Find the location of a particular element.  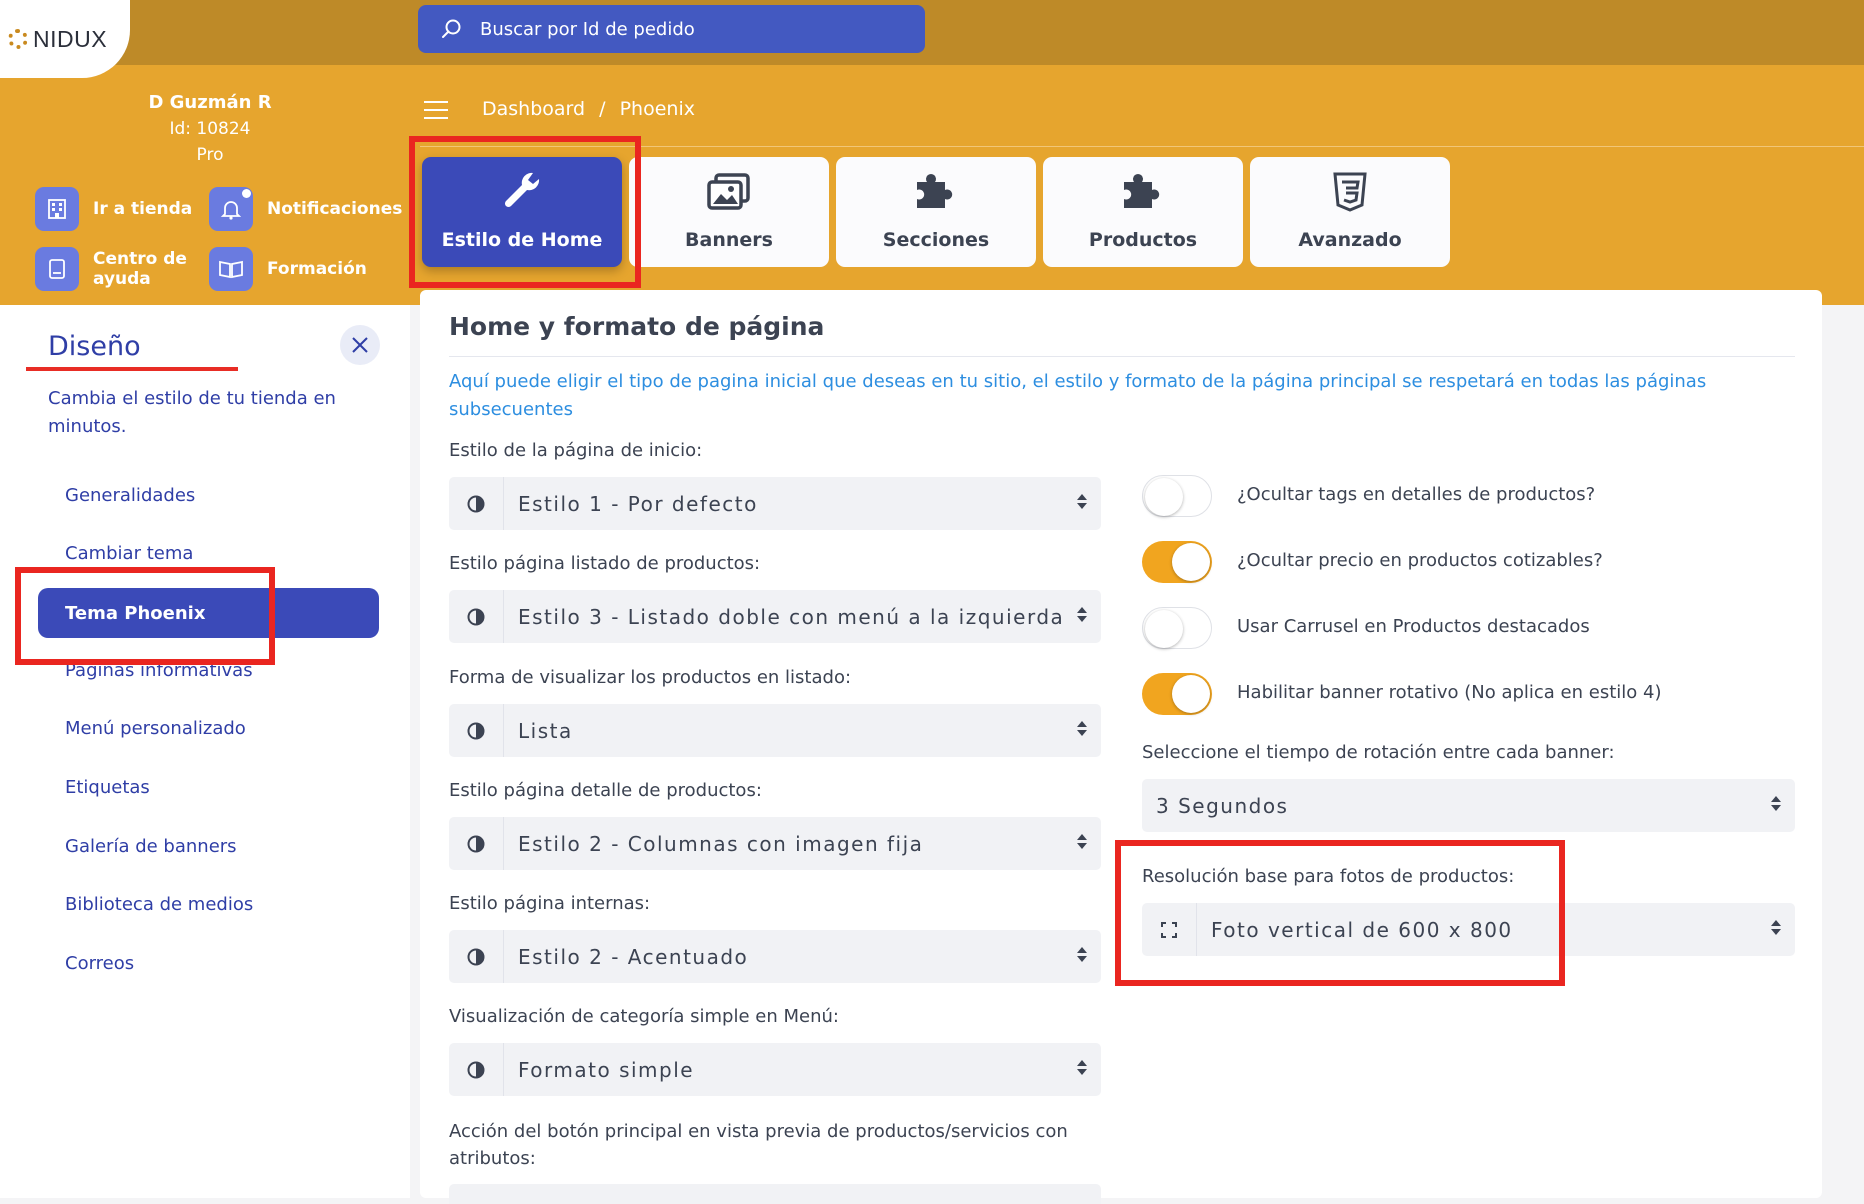

sidebar-item-etiquetas: Etiquetas is located at coordinates (107, 787).